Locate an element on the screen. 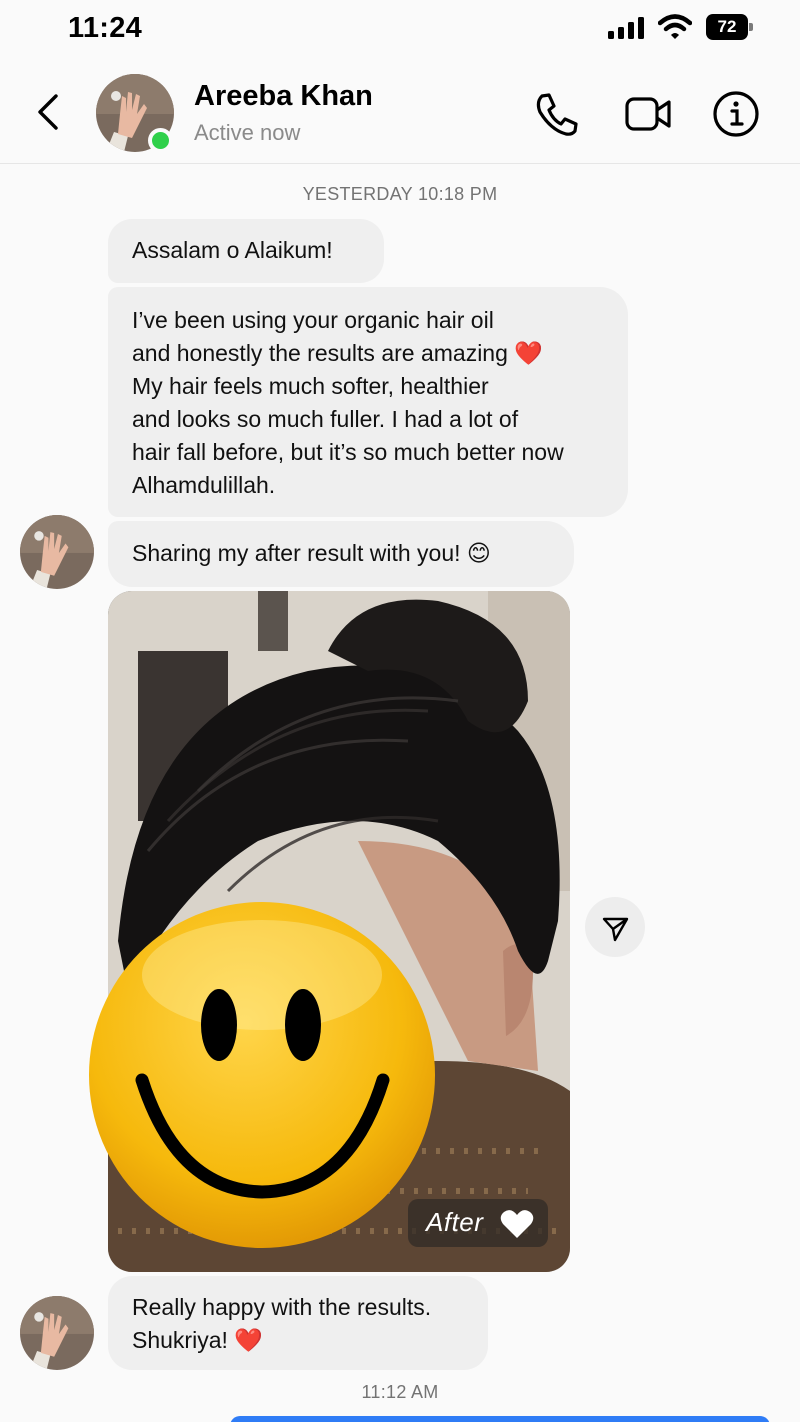 This screenshot has width=800, height=1422. wifi-icon is located at coordinates (675, 26).